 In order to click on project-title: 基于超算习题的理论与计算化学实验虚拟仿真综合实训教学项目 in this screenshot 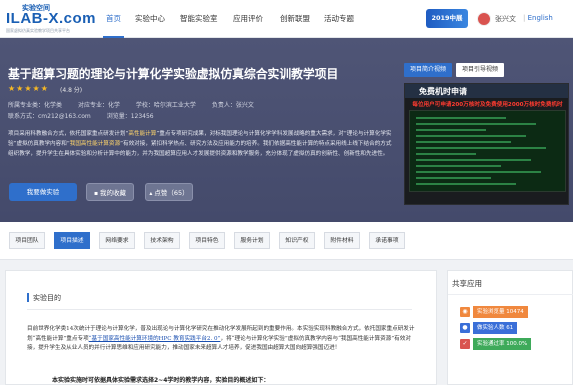, I will do `click(173, 74)`.